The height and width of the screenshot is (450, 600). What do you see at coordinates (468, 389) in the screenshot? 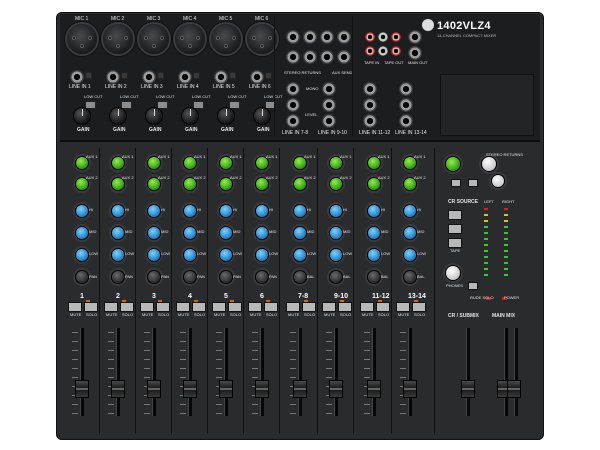
I see `cr-submix-fader` at bounding box center [468, 389].